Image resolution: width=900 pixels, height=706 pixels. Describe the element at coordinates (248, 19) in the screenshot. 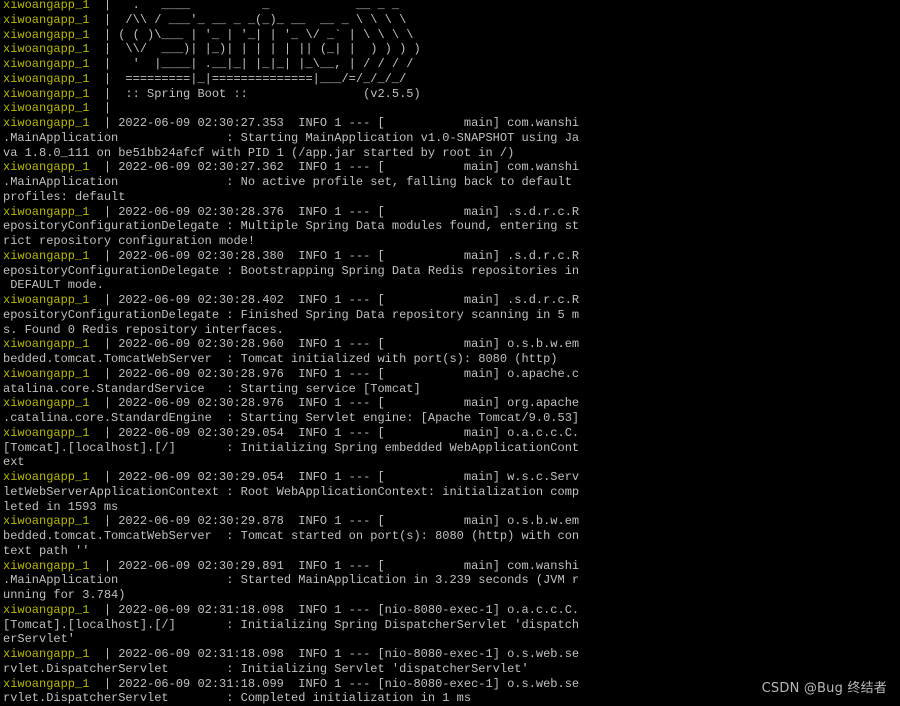

I see `log-text: | /\\ / ___'_ __ _ _(_)_ __ __ _ \ \ \ \` at that location.